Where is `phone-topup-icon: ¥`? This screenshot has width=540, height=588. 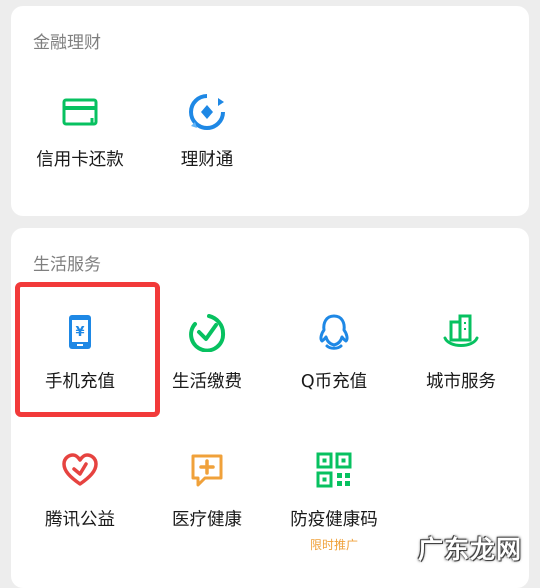 phone-topup-icon: ¥ is located at coordinates (80, 332).